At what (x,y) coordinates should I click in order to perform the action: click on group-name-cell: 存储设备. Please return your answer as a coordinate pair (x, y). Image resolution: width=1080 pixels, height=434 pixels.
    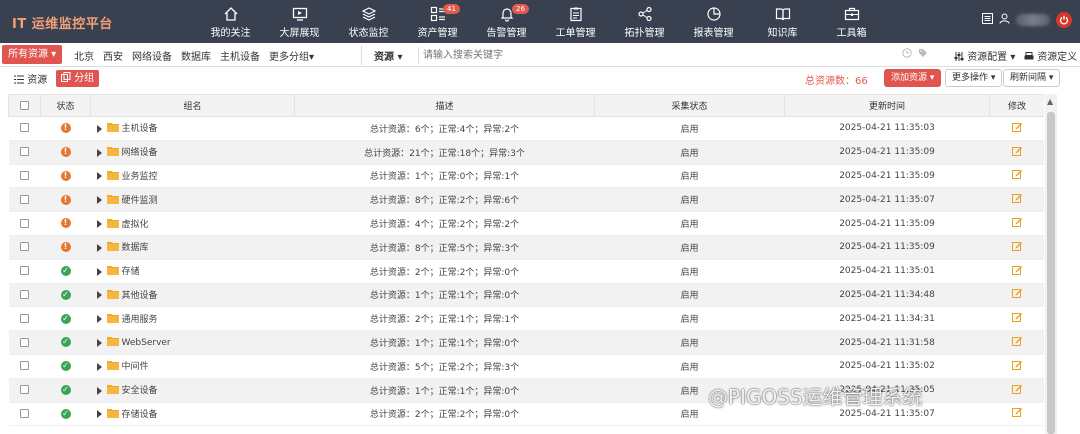
    Looking at the image, I should click on (192, 414).